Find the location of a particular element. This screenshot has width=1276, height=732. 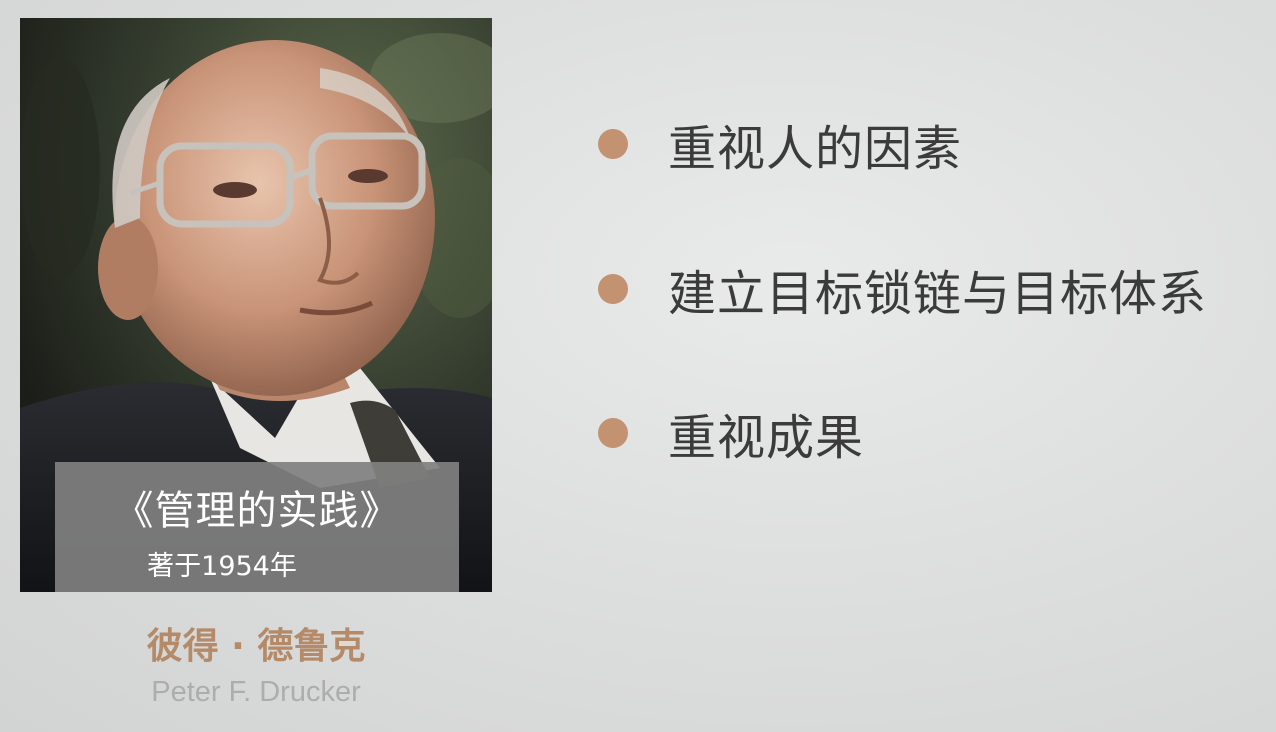

book-title: 《管理的实践》 is located at coordinates (257, 511).